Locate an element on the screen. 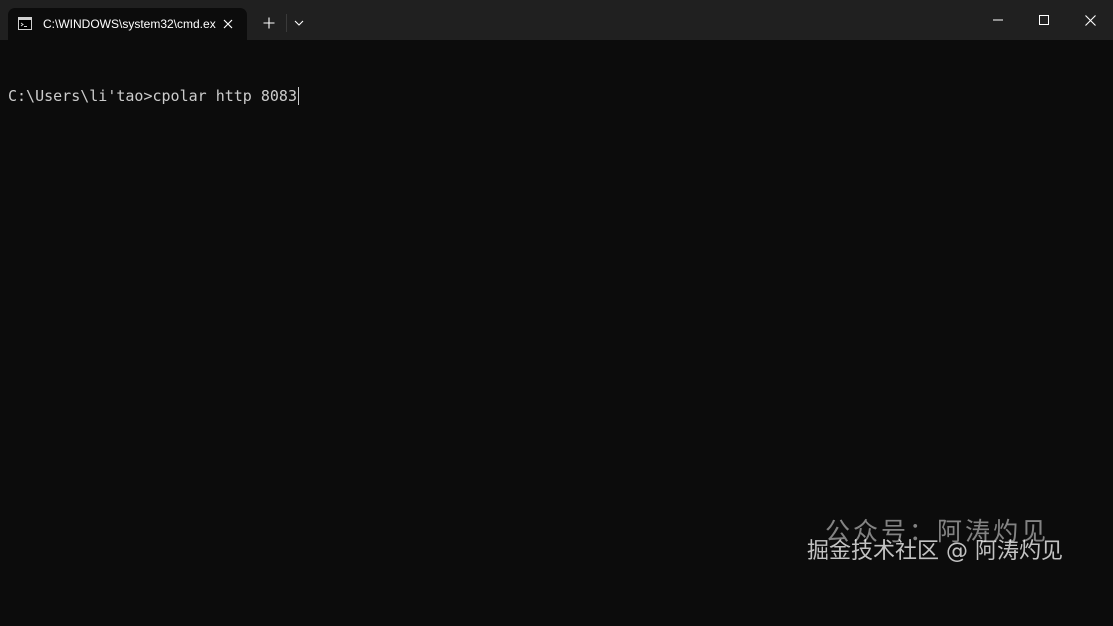 This screenshot has height=626, width=1113. close-icon is located at coordinates (1090, 20).